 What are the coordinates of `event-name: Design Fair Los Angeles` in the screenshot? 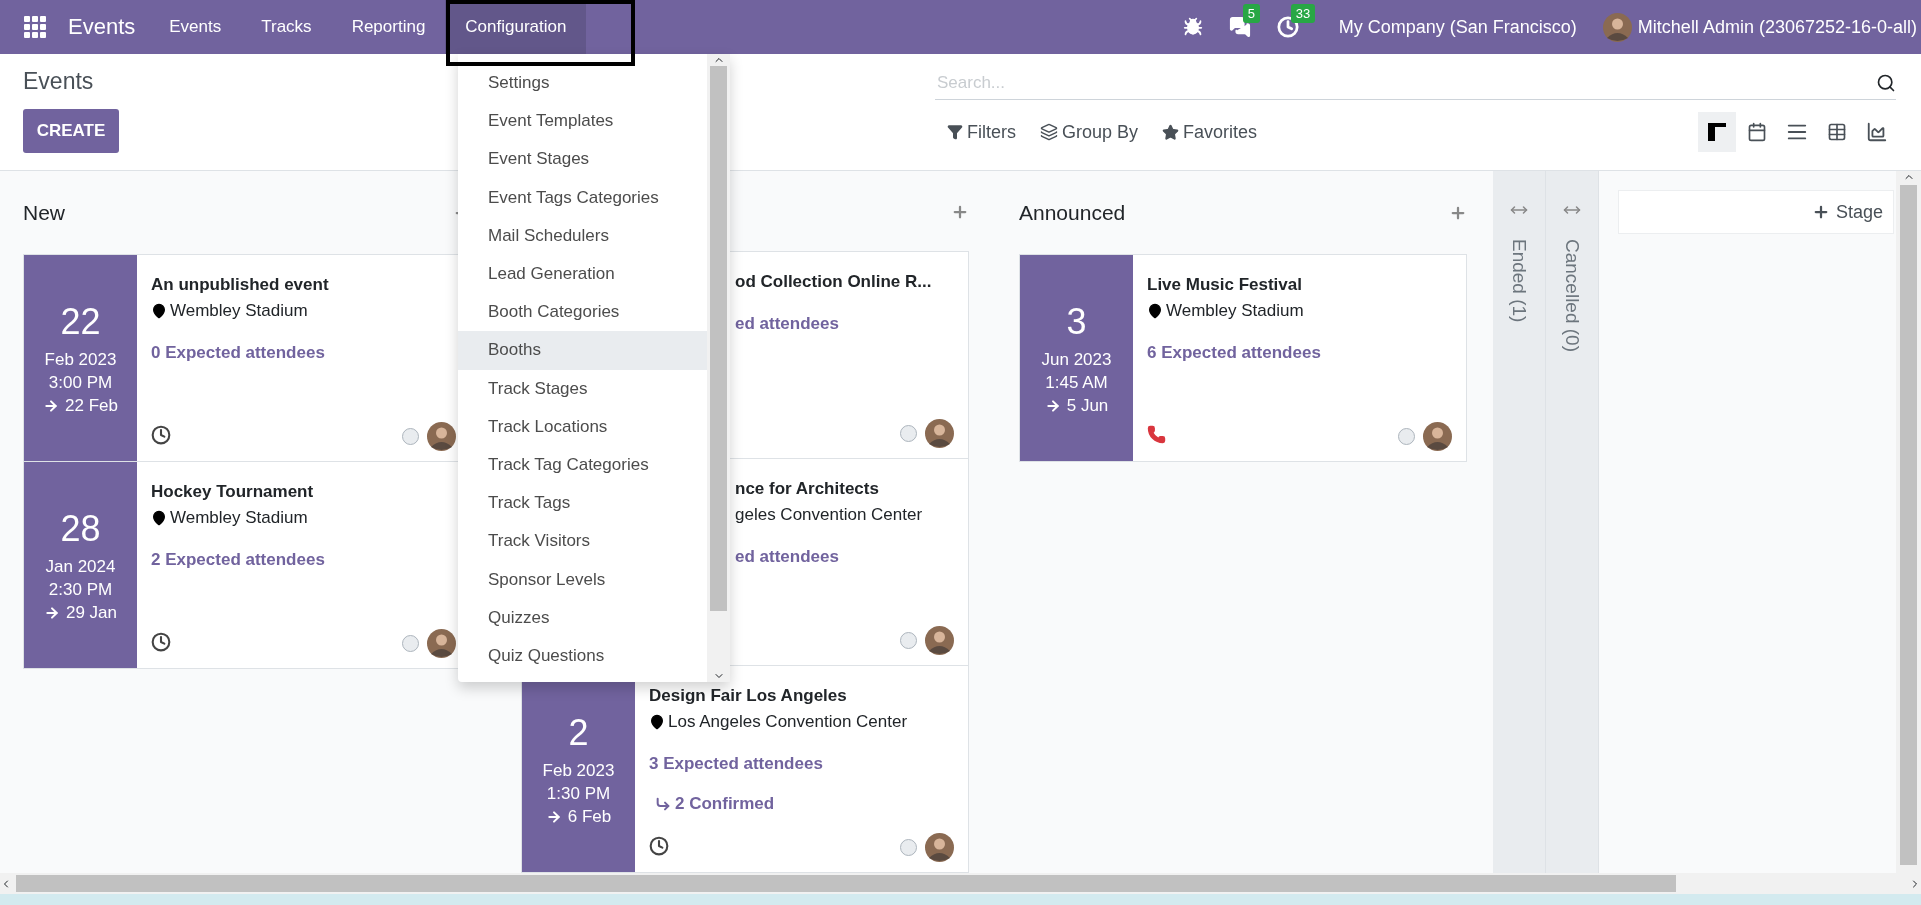 It's located at (748, 696).